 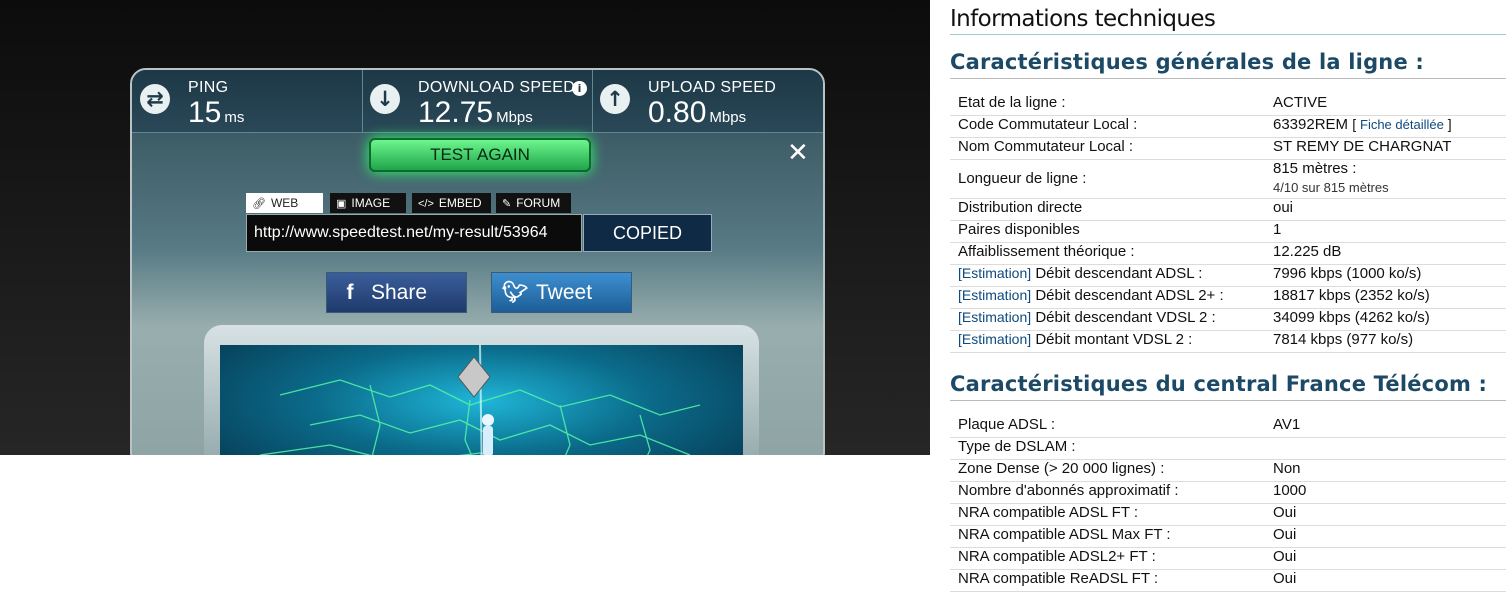 I want to click on row-value: Non, so click(x=1287, y=468).